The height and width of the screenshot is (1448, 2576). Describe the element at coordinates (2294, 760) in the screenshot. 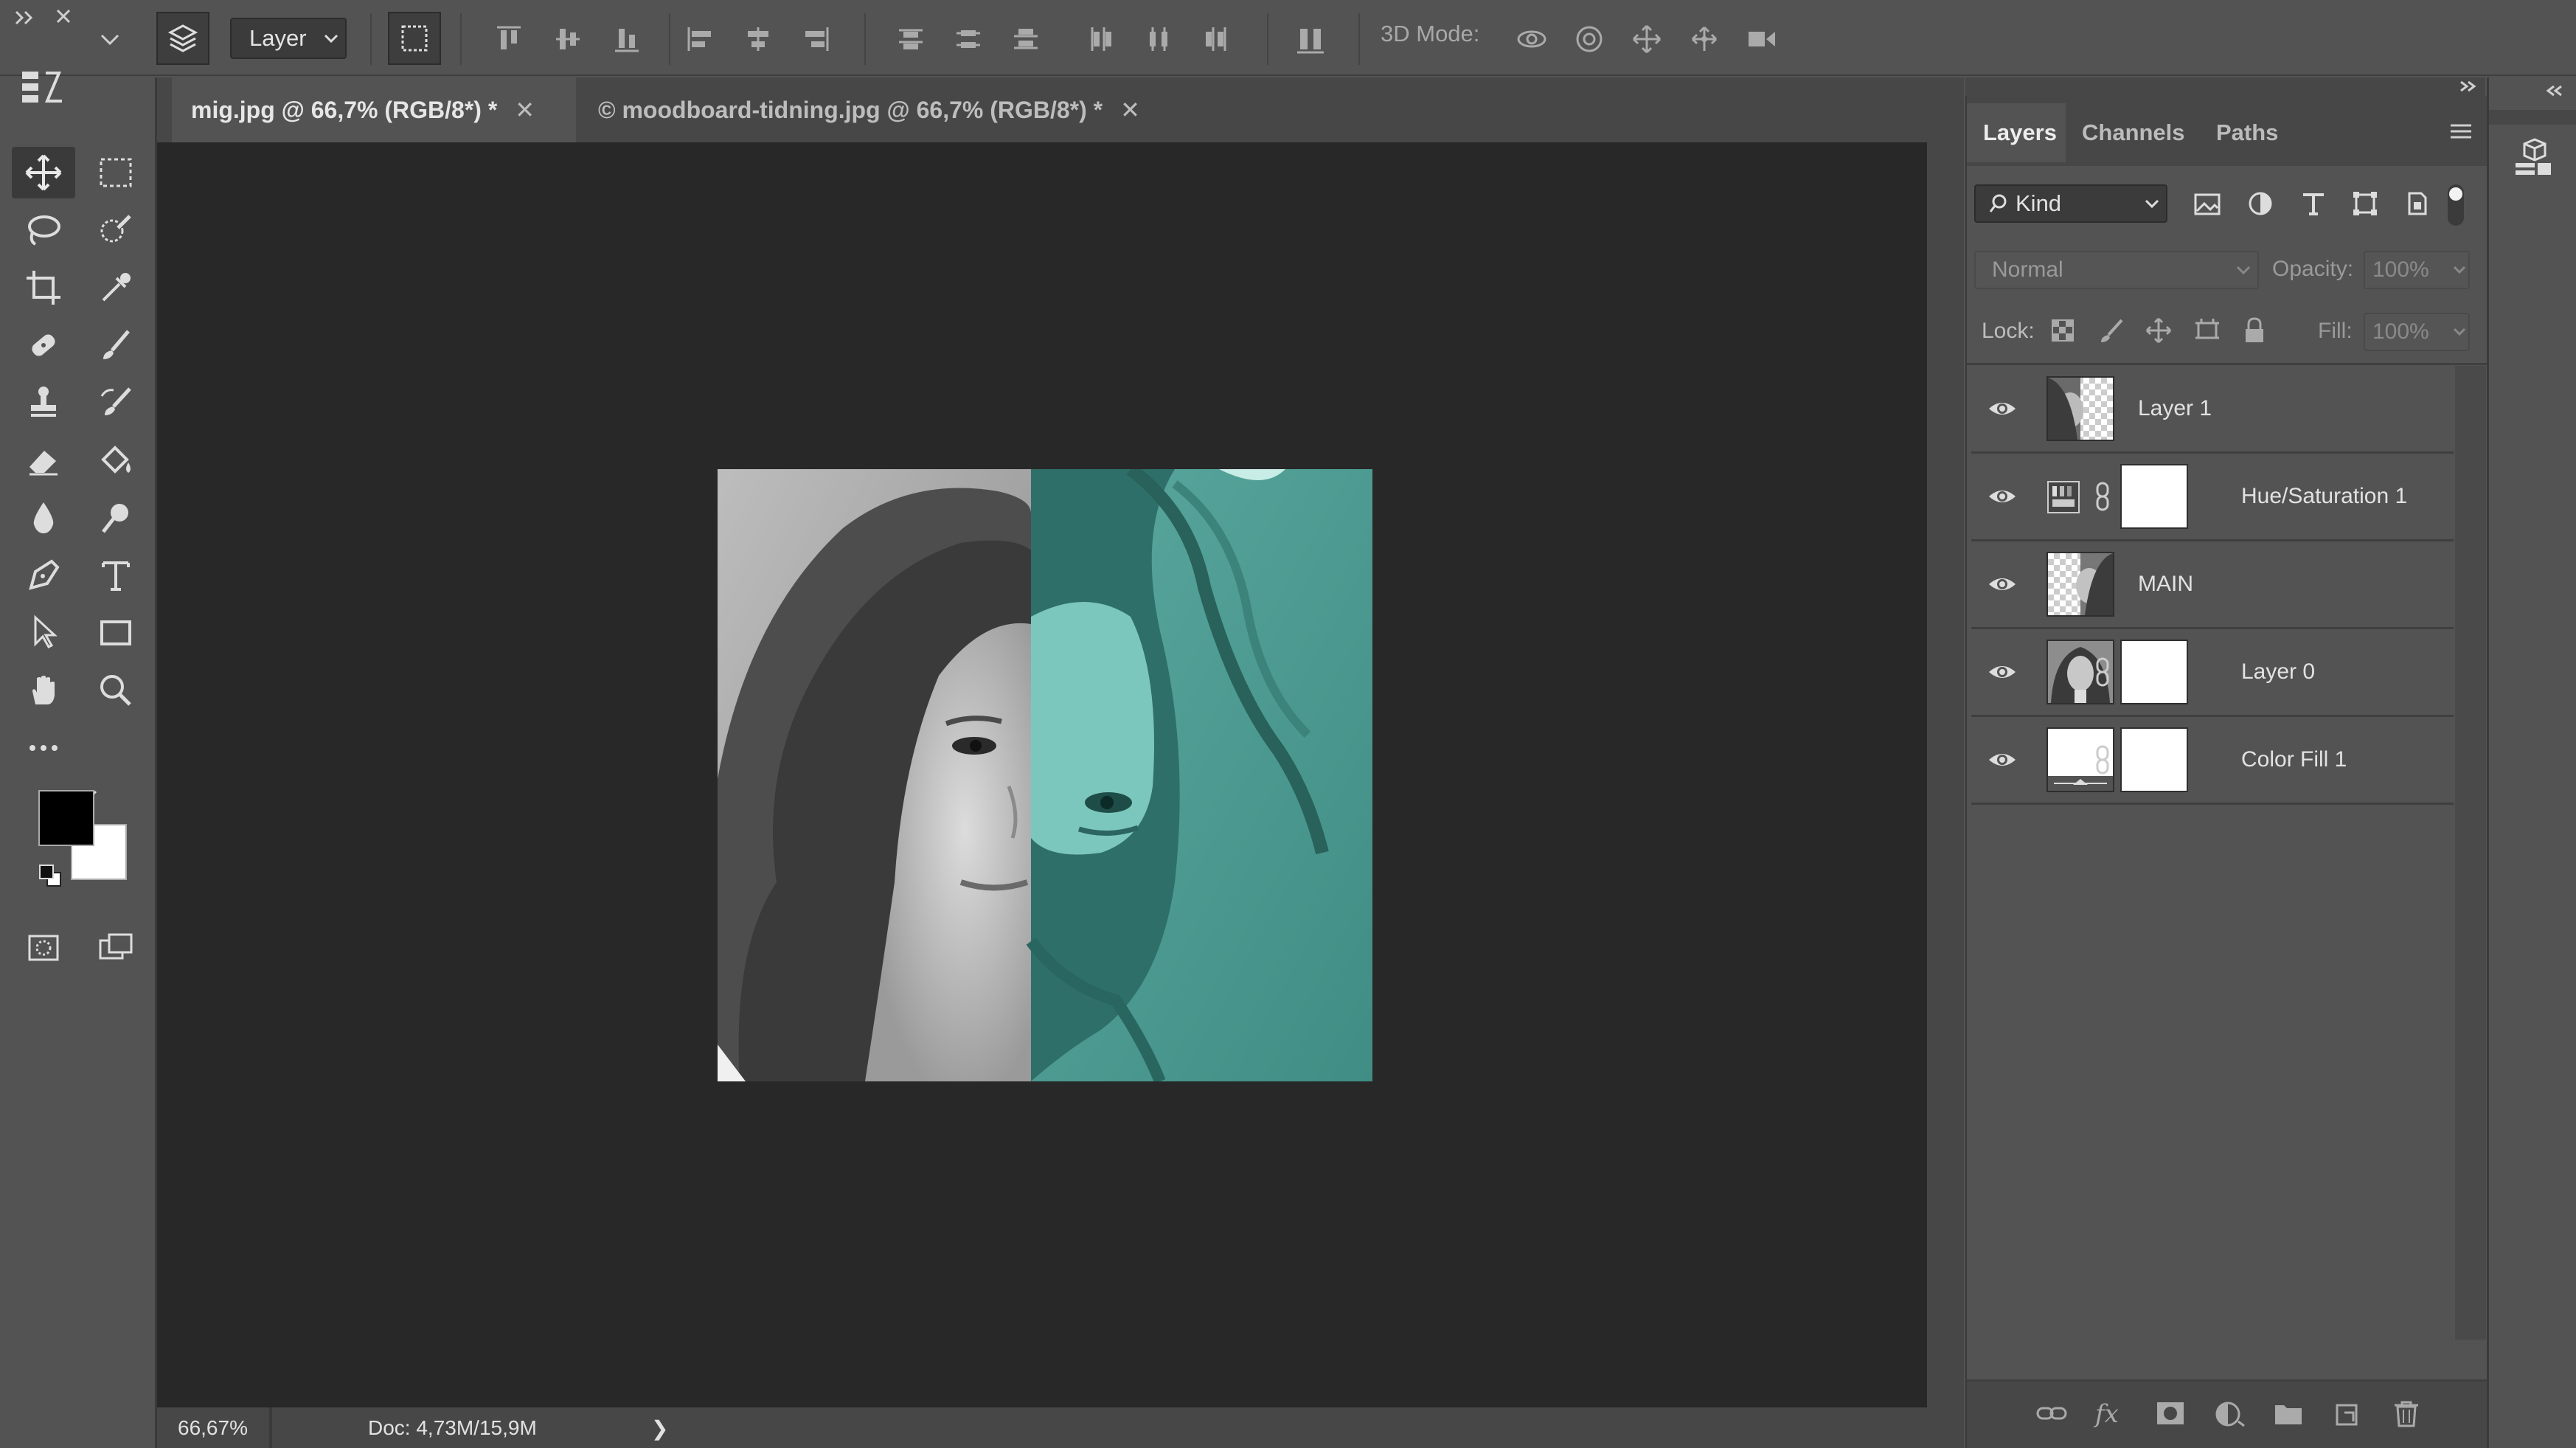

I see `layer-name: Color Fill 1` at that location.